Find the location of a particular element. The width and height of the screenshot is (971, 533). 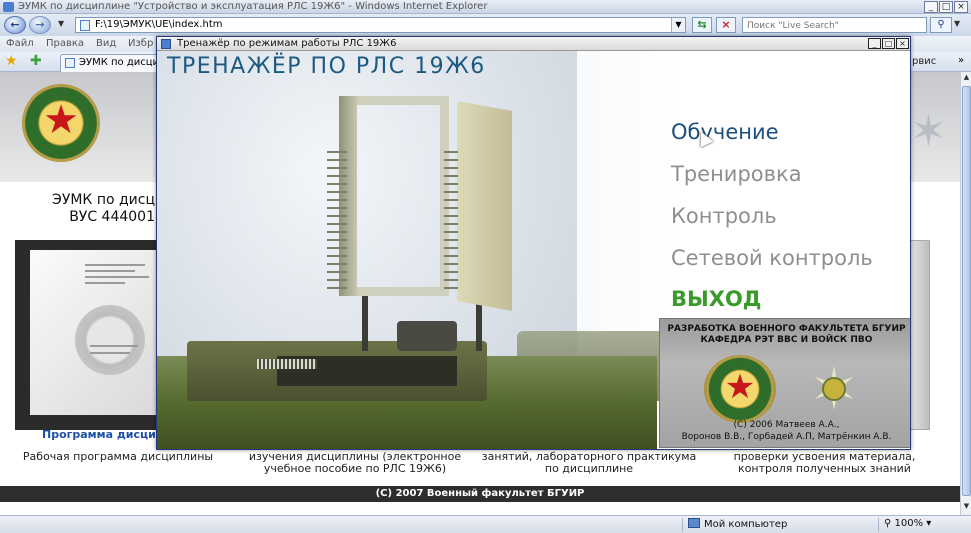

right-document-thumbnail is located at coordinates (919, 335).